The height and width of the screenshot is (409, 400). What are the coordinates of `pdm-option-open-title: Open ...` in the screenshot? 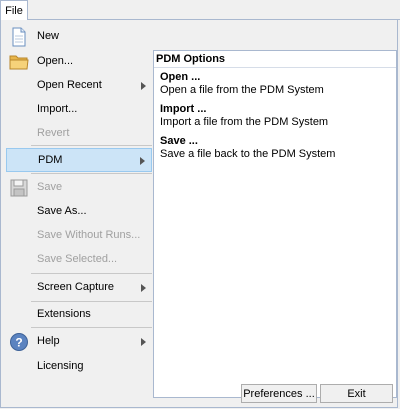 It's located at (180, 77).